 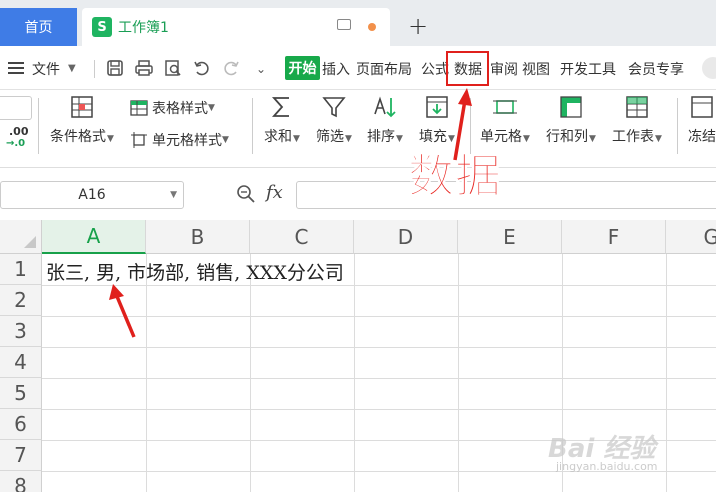 What do you see at coordinates (15, 143) in the screenshot?
I see `decrease-decimal-icon: →.0` at bounding box center [15, 143].